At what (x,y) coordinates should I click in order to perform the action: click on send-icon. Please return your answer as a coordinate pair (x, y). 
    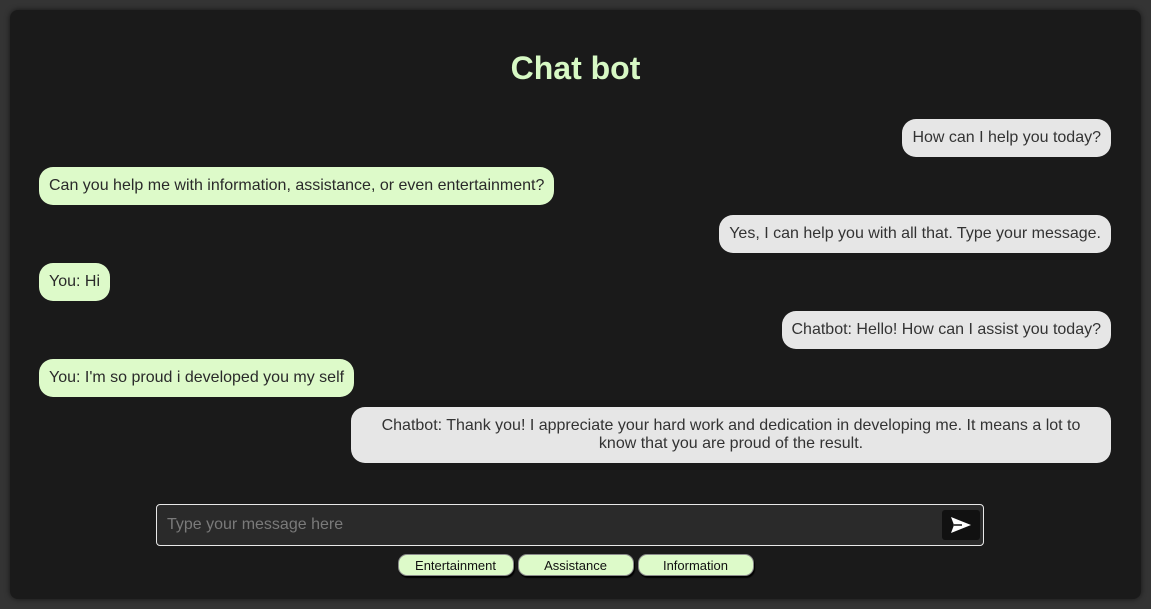
    Looking at the image, I should click on (961, 525).